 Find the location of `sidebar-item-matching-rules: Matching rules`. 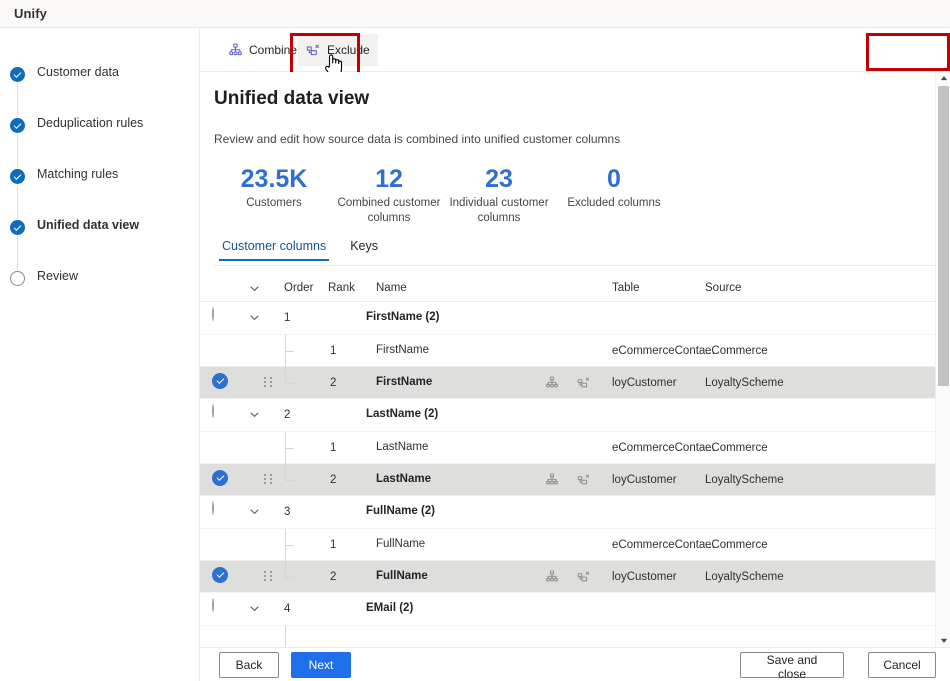

sidebar-item-matching-rules: Matching rules is located at coordinates (99, 193).